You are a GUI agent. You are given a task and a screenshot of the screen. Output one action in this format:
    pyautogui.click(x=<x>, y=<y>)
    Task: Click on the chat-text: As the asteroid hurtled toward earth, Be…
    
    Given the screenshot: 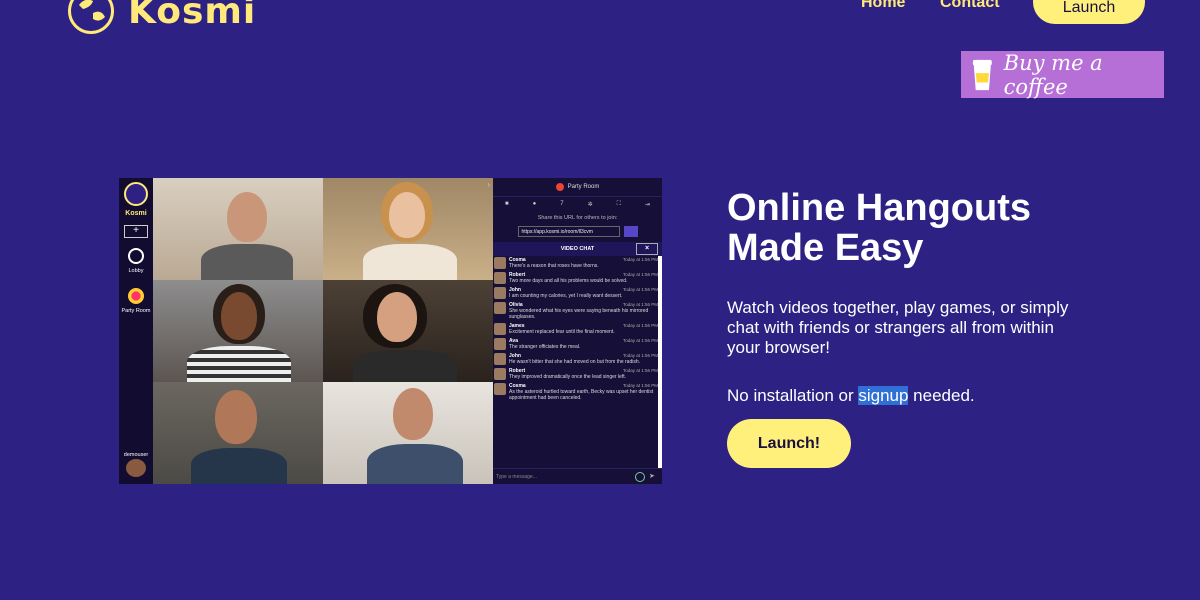 What is the action you would take?
    pyautogui.click(x=581, y=395)
    